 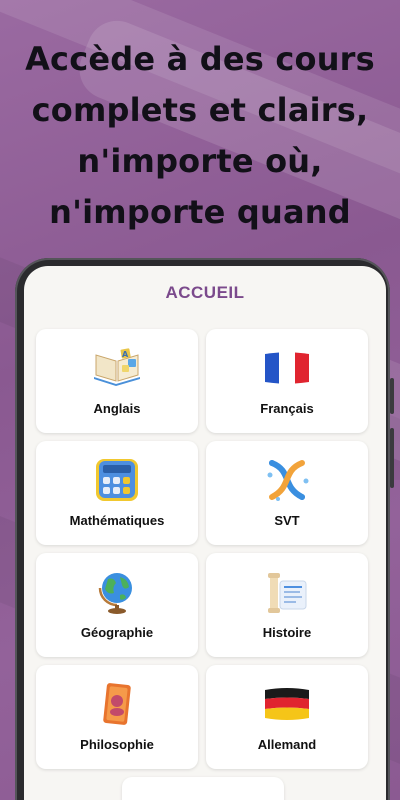 I want to click on page-title: ACCUEIL, so click(x=205, y=292).